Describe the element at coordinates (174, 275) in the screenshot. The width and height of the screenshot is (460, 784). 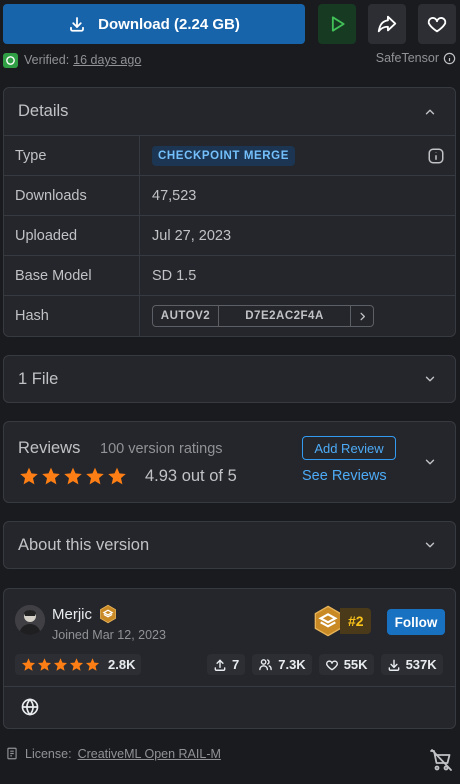
I see `row-value: SD 1.5` at that location.